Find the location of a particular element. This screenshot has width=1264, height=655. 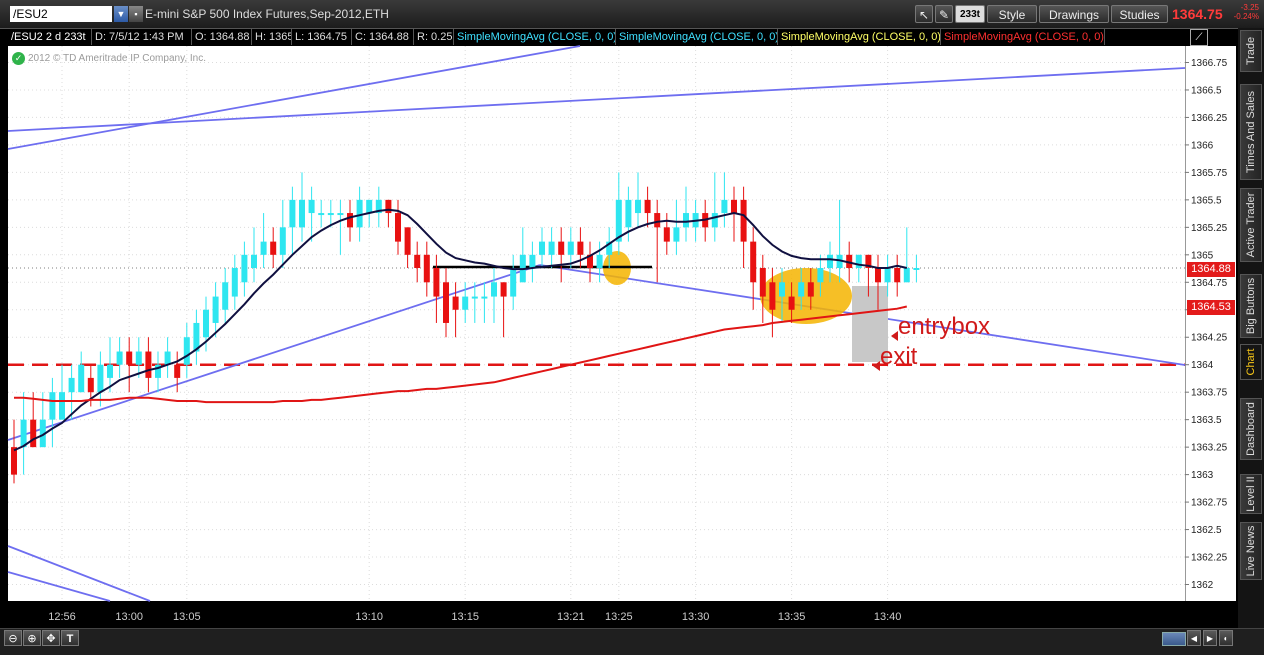

price-tick-label: 1365.25 is located at coordinates (1209, 228).